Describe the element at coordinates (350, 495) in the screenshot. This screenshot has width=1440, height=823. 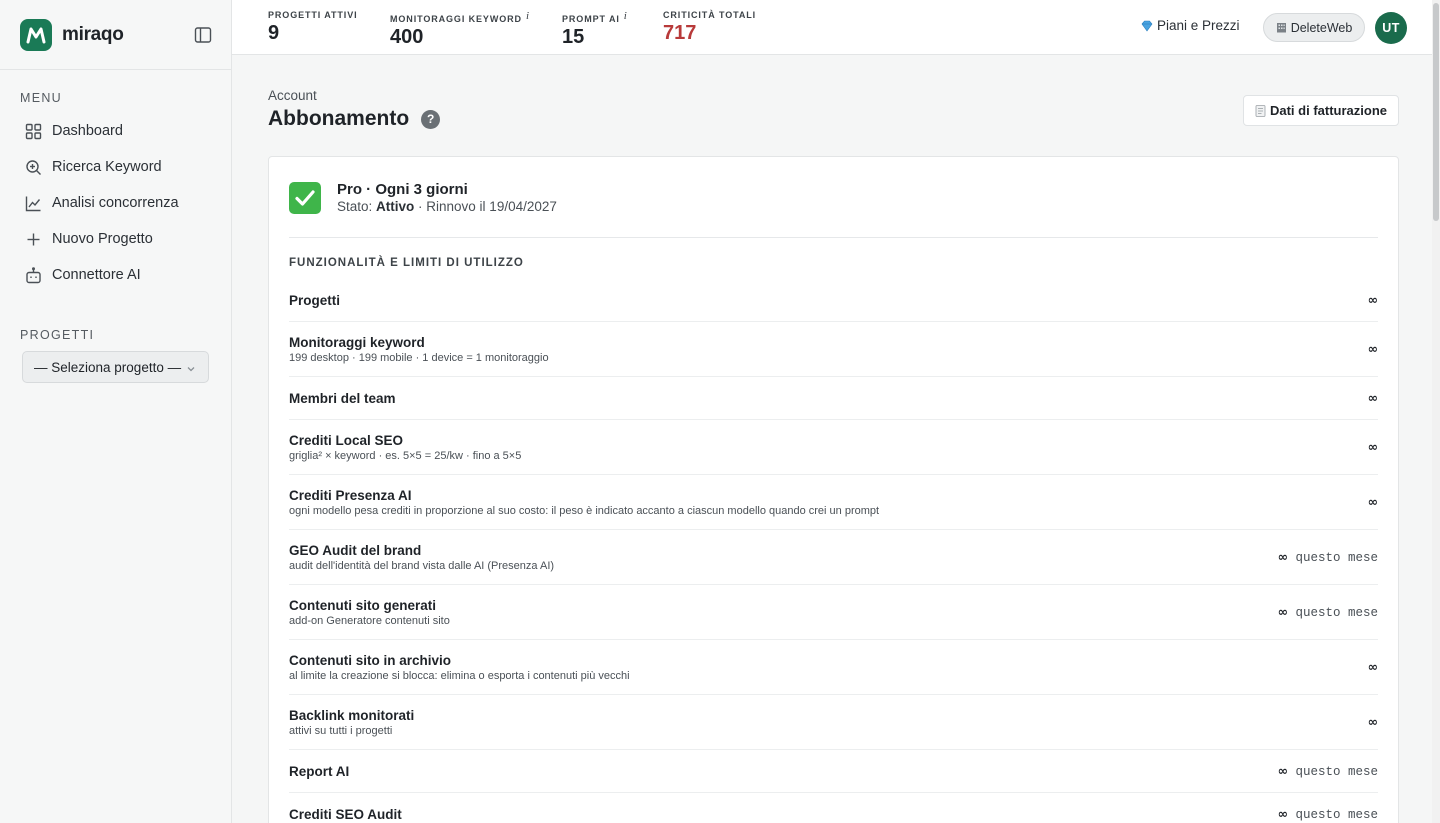
I see `feature-name: Crediti Presenza AI` at that location.